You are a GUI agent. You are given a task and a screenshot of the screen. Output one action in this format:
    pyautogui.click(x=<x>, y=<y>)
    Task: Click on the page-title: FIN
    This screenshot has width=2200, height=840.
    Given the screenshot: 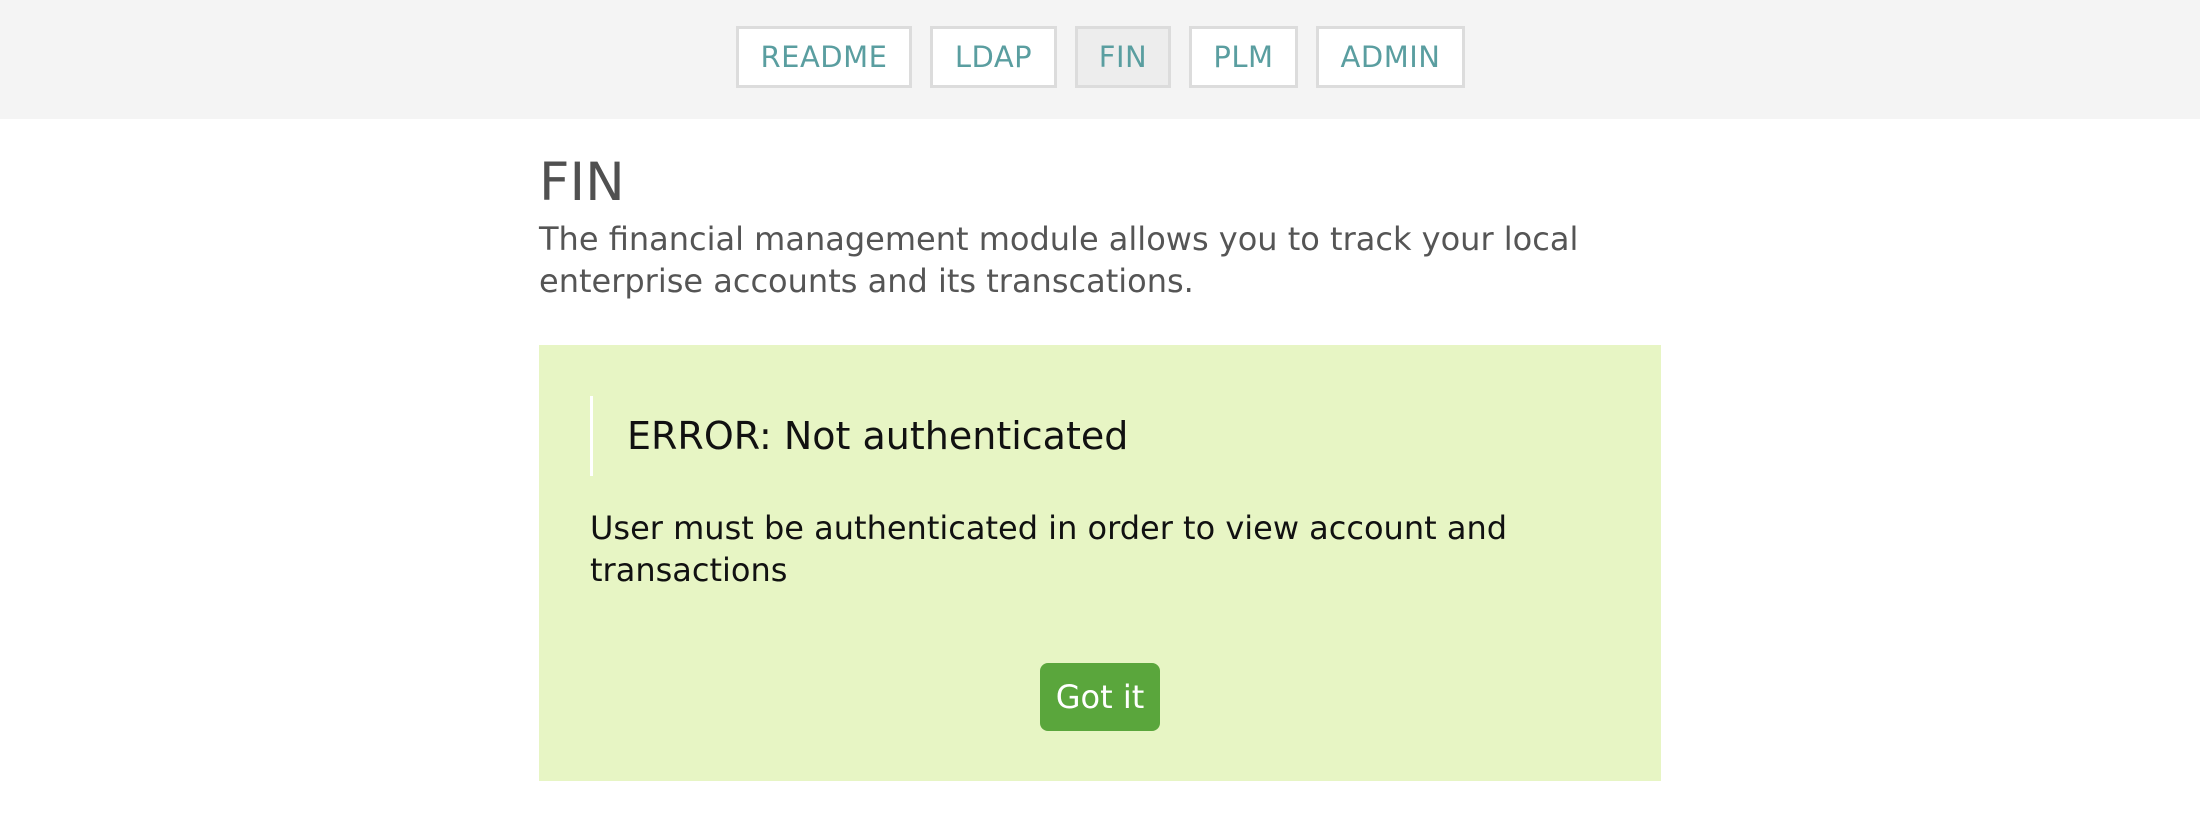 What is the action you would take?
    pyautogui.click(x=582, y=182)
    